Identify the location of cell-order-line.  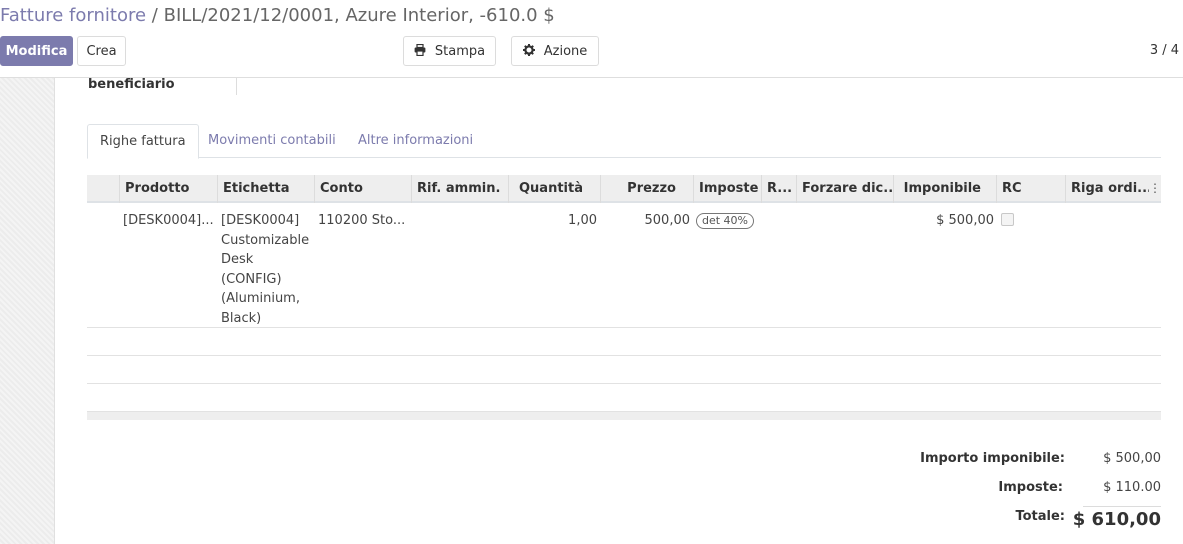
(1107, 207).